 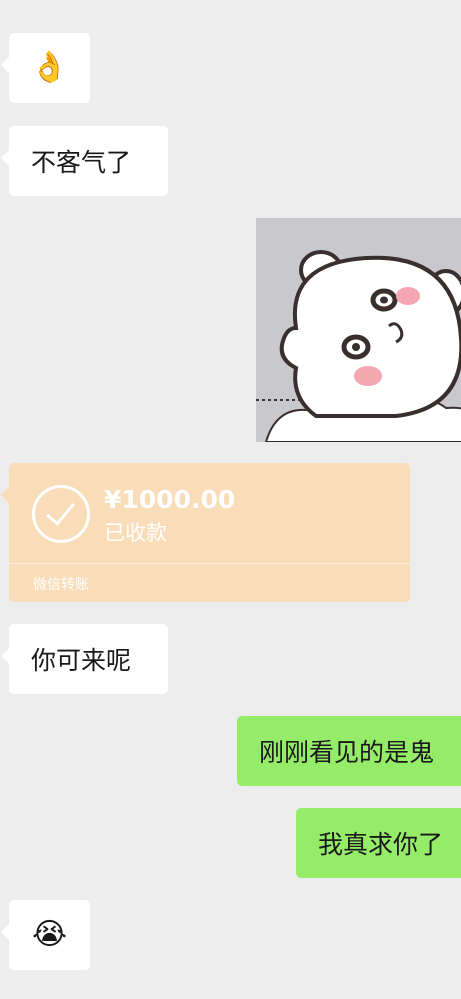 I want to click on sticker-image, so click(x=358, y=330).